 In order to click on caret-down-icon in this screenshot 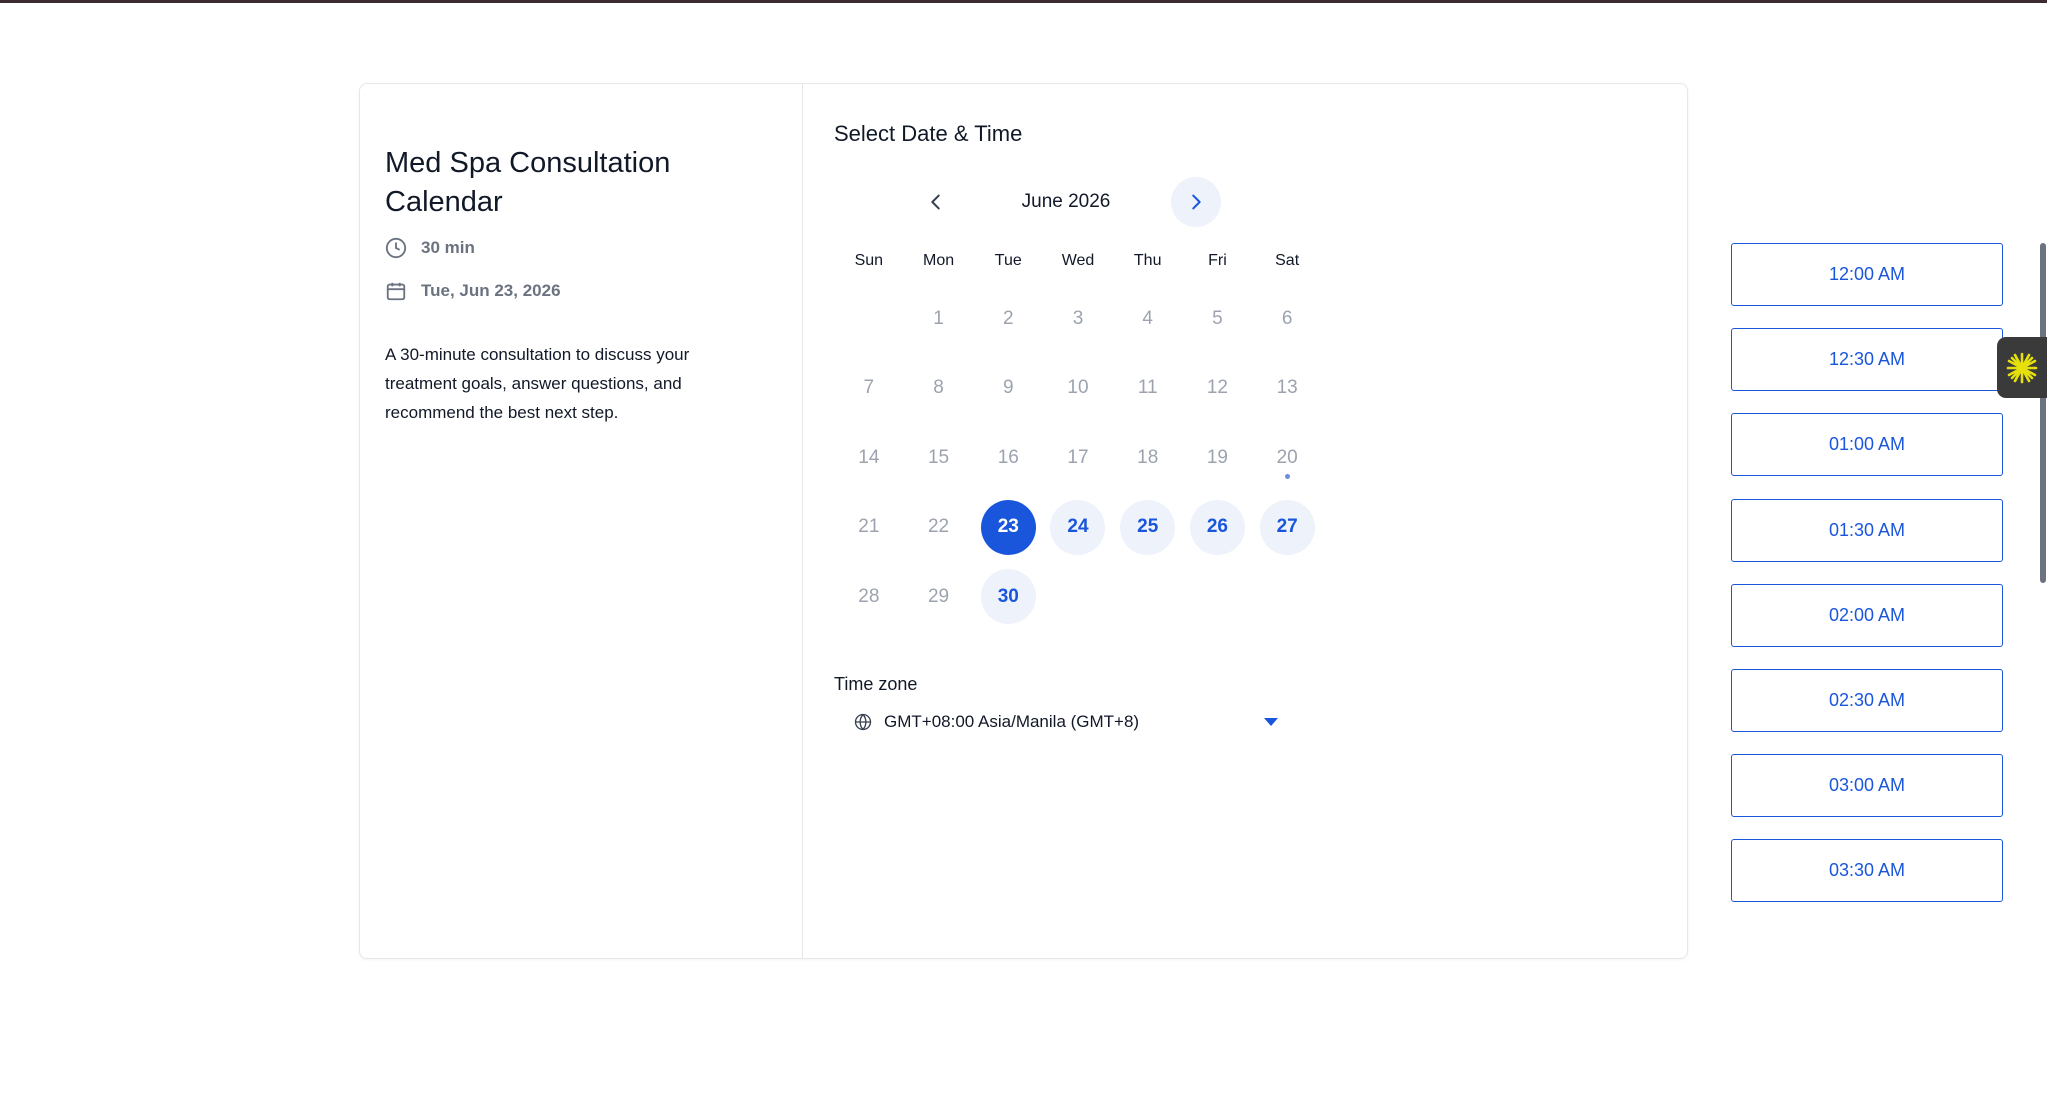, I will do `click(1271, 722)`.